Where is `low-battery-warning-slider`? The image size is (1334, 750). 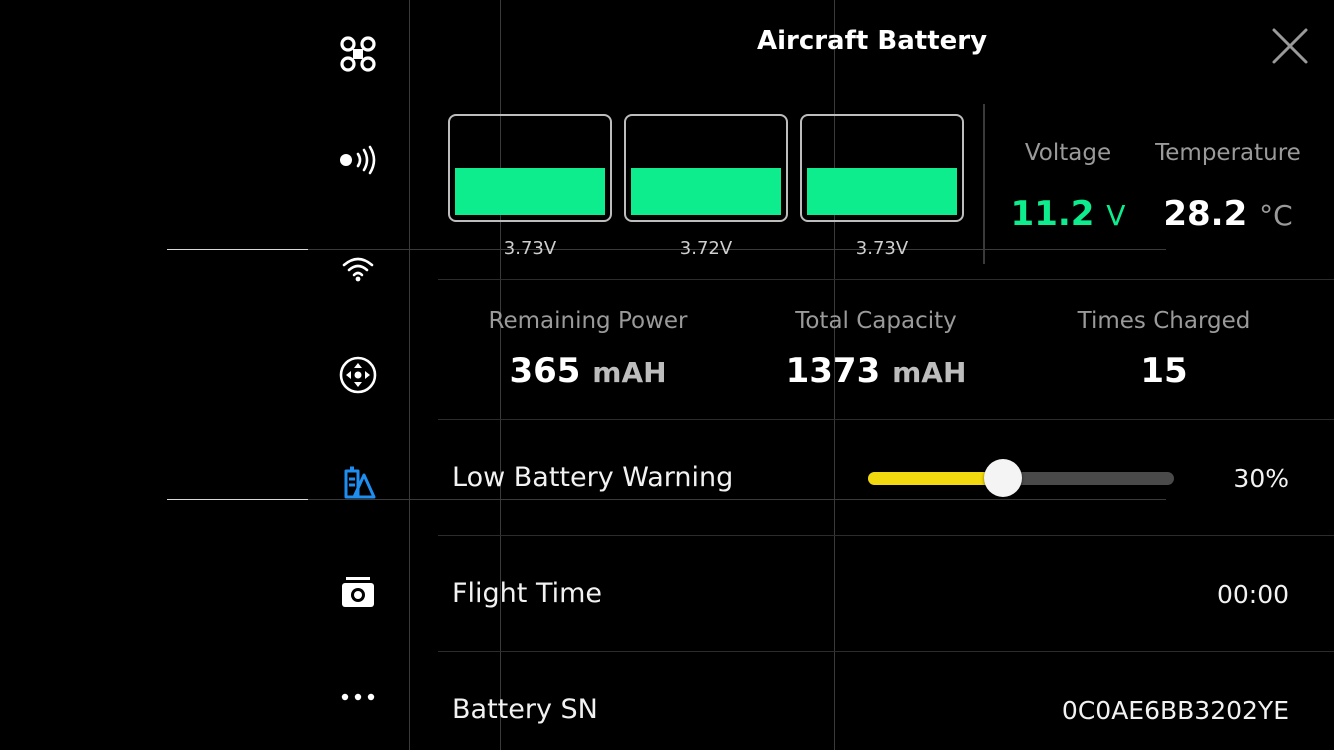 low-battery-warning-slider is located at coordinates (1021, 478).